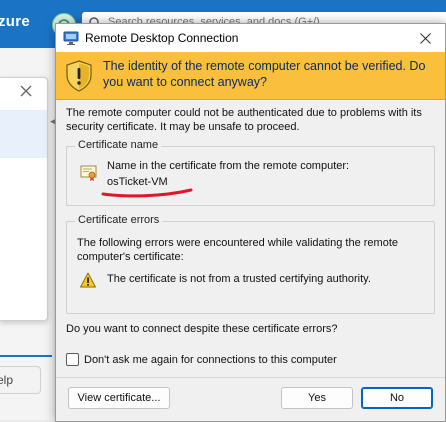 This screenshot has width=446, height=422. Describe the element at coordinates (162, 38) in the screenshot. I see `dialog-title: Remote Desktop Connection` at that location.